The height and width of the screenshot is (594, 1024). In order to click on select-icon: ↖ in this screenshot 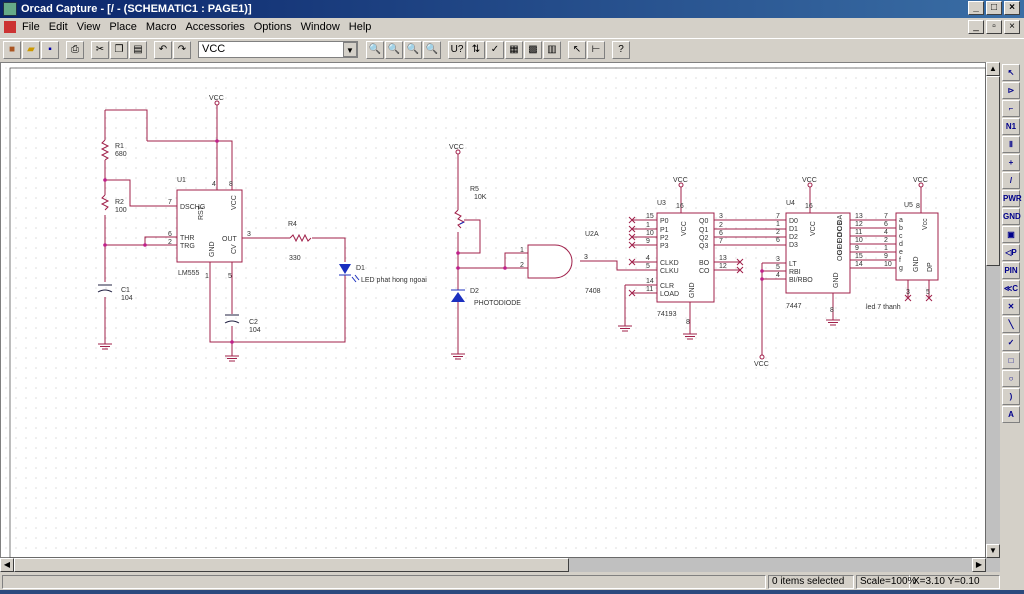, I will do `click(1011, 72)`.